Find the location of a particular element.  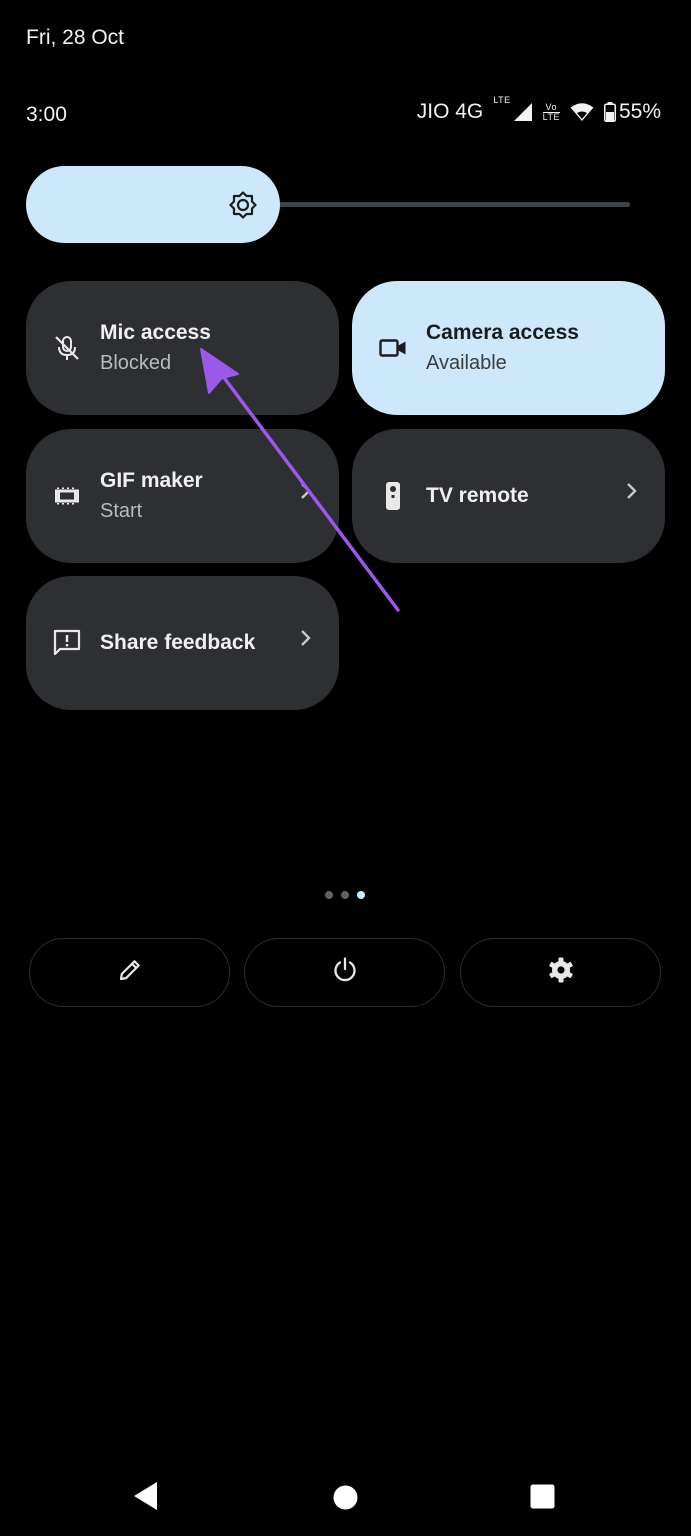

settings-icon is located at coordinates (561, 972).